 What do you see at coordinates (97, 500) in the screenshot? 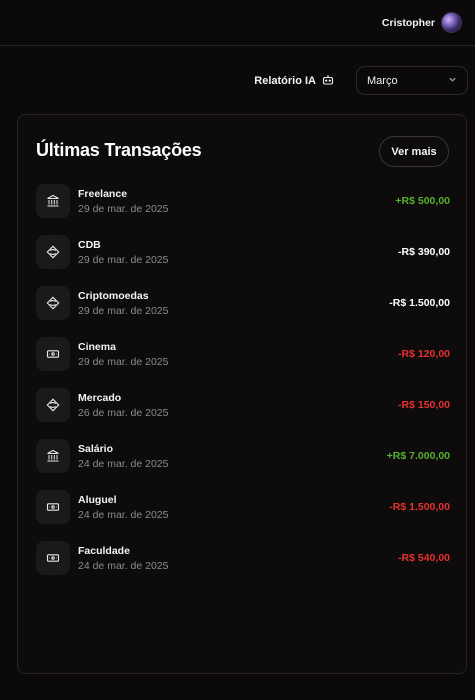
I see `transaction-name: Aluguel` at bounding box center [97, 500].